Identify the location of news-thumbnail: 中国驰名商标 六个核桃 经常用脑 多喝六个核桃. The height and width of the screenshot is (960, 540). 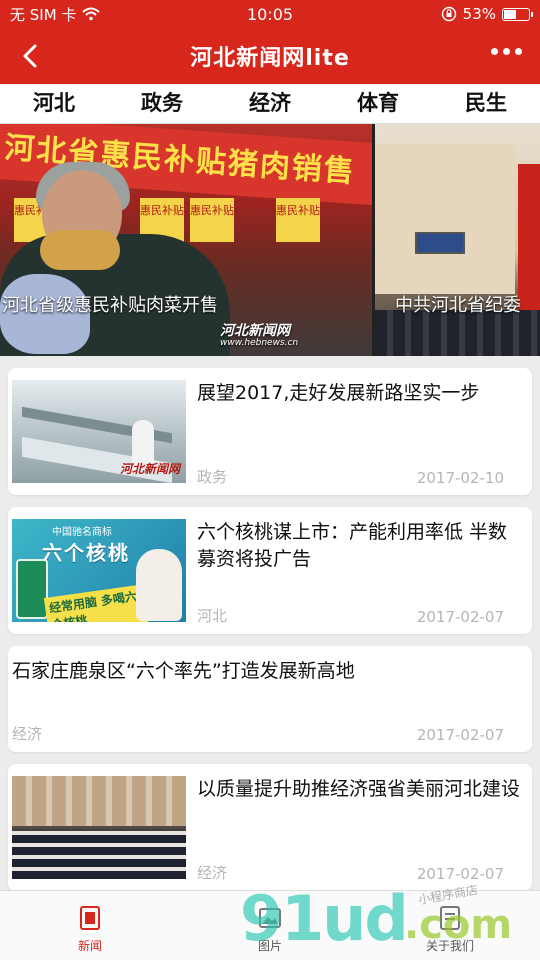
(99, 570).